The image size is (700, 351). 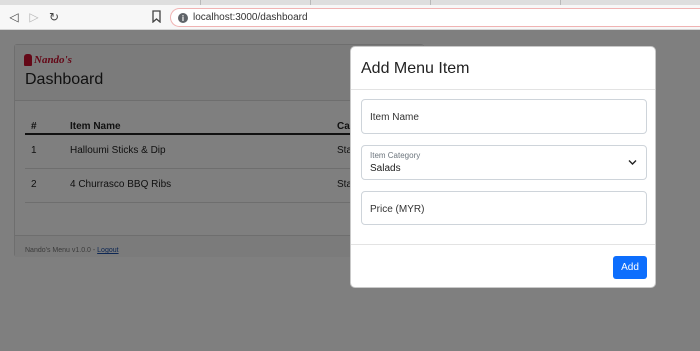 I want to click on add-button: Add, so click(x=630, y=267).